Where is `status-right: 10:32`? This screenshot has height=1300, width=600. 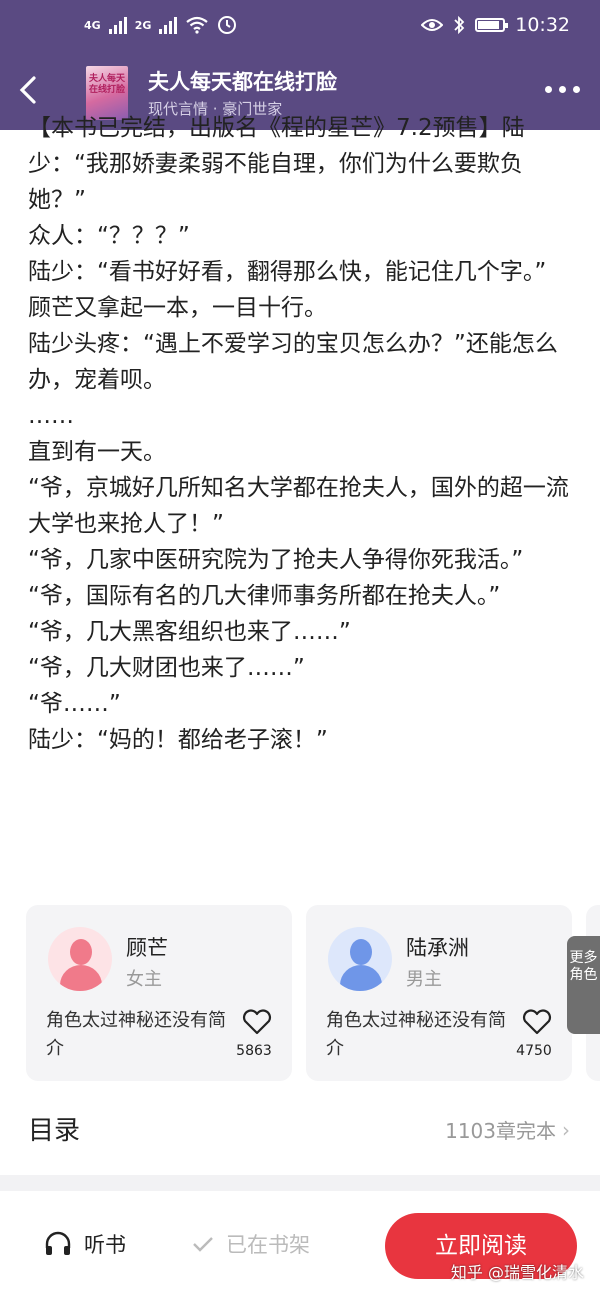 status-right: 10:32 is located at coordinates (495, 25).